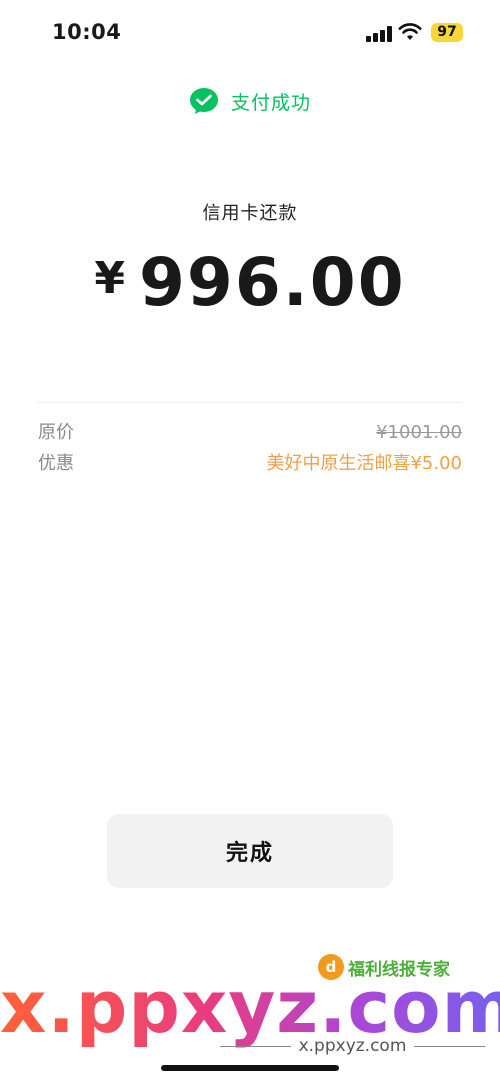  Describe the element at coordinates (419, 432) in the screenshot. I see `original-price-value: ¥1001.00` at that location.